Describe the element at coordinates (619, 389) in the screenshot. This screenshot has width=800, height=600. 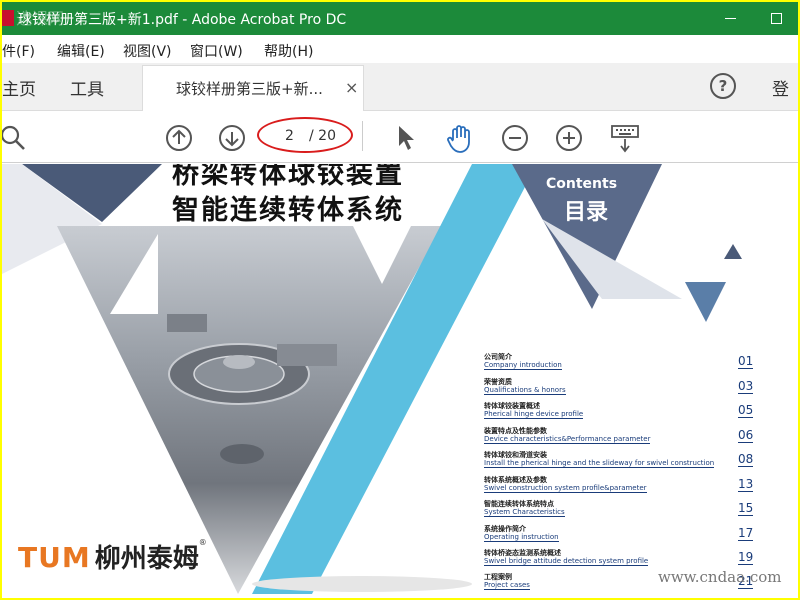
I see `toc-item: 荣誉资质 Qualifications & honors 03` at that location.